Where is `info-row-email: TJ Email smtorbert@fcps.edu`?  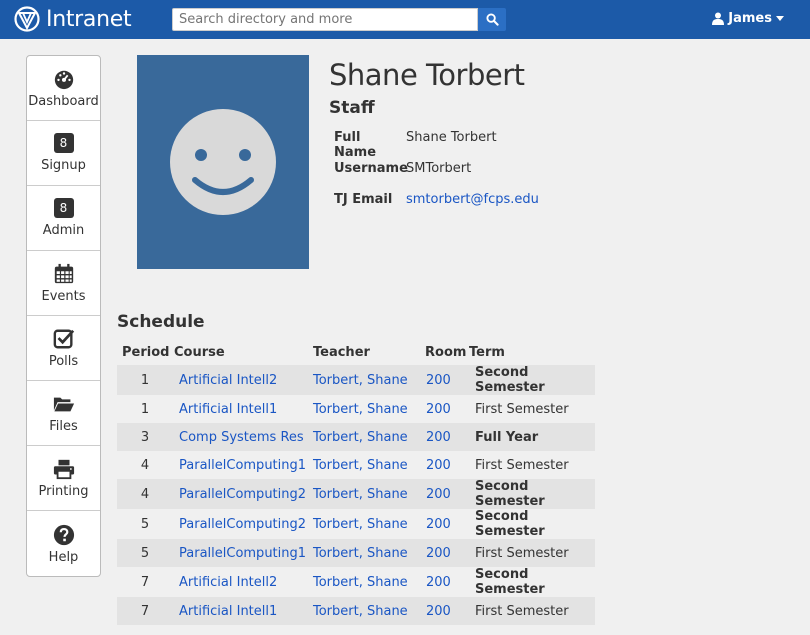
info-row-email: TJ Email smtorbert@fcps.edu is located at coordinates (436, 199).